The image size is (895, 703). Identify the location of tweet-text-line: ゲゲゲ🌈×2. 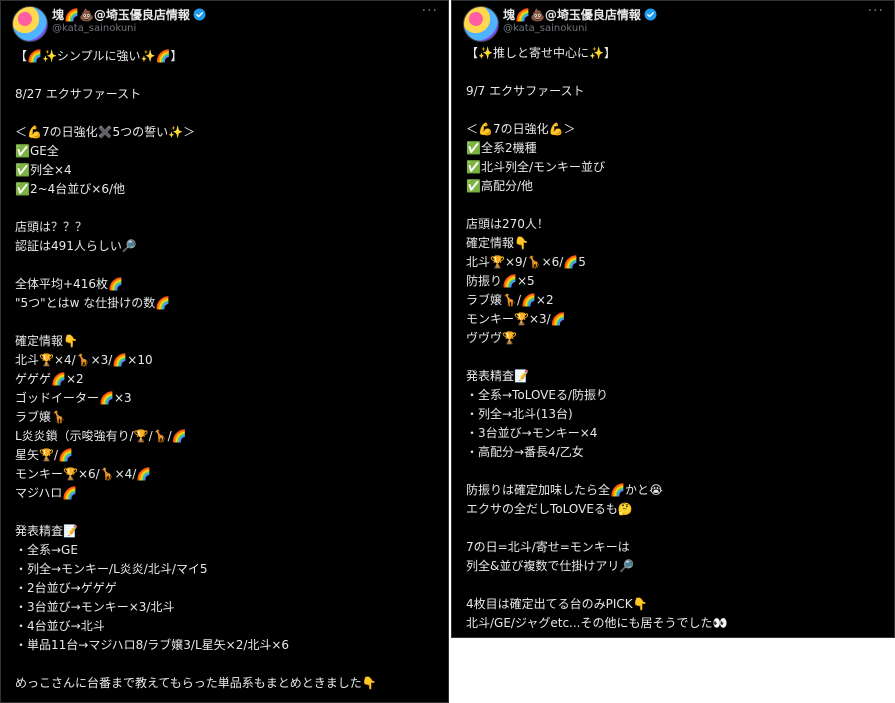
(49, 379).